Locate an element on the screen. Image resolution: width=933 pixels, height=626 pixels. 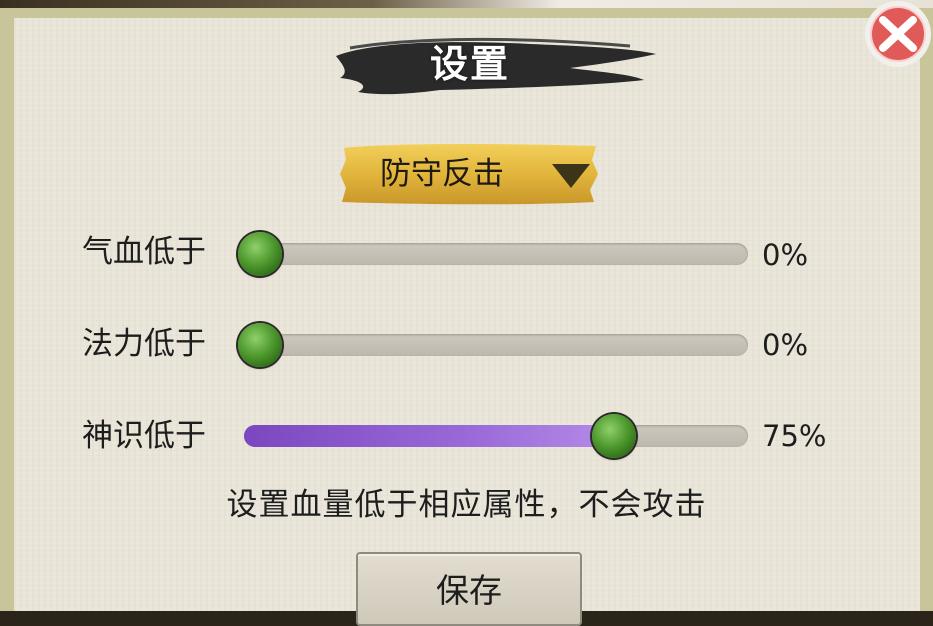
close-button is located at coordinates (892, 38).